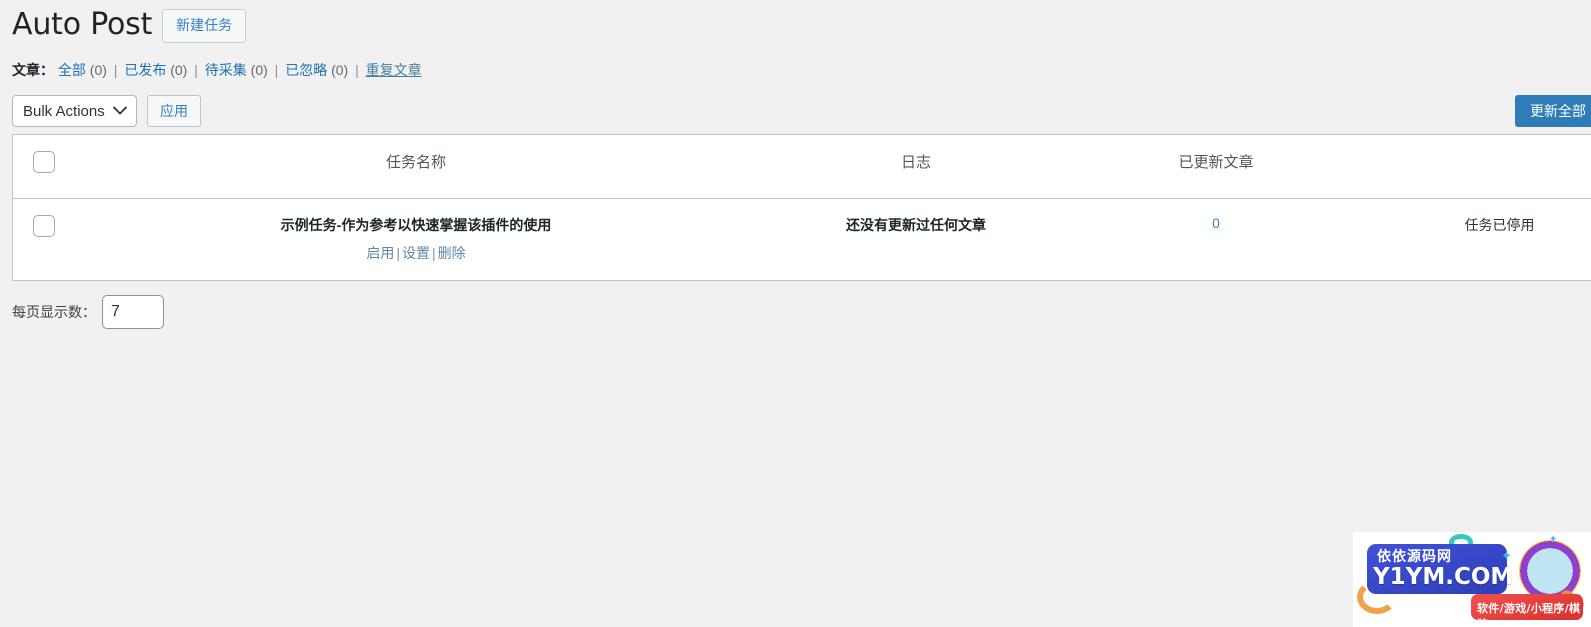 The width and height of the screenshot is (1591, 627). I want to click on row-task-name-cell: 示例任务-作为参考以快速掌握该插件的使用 启用 | 设置 | 删除, so click(416, 239).